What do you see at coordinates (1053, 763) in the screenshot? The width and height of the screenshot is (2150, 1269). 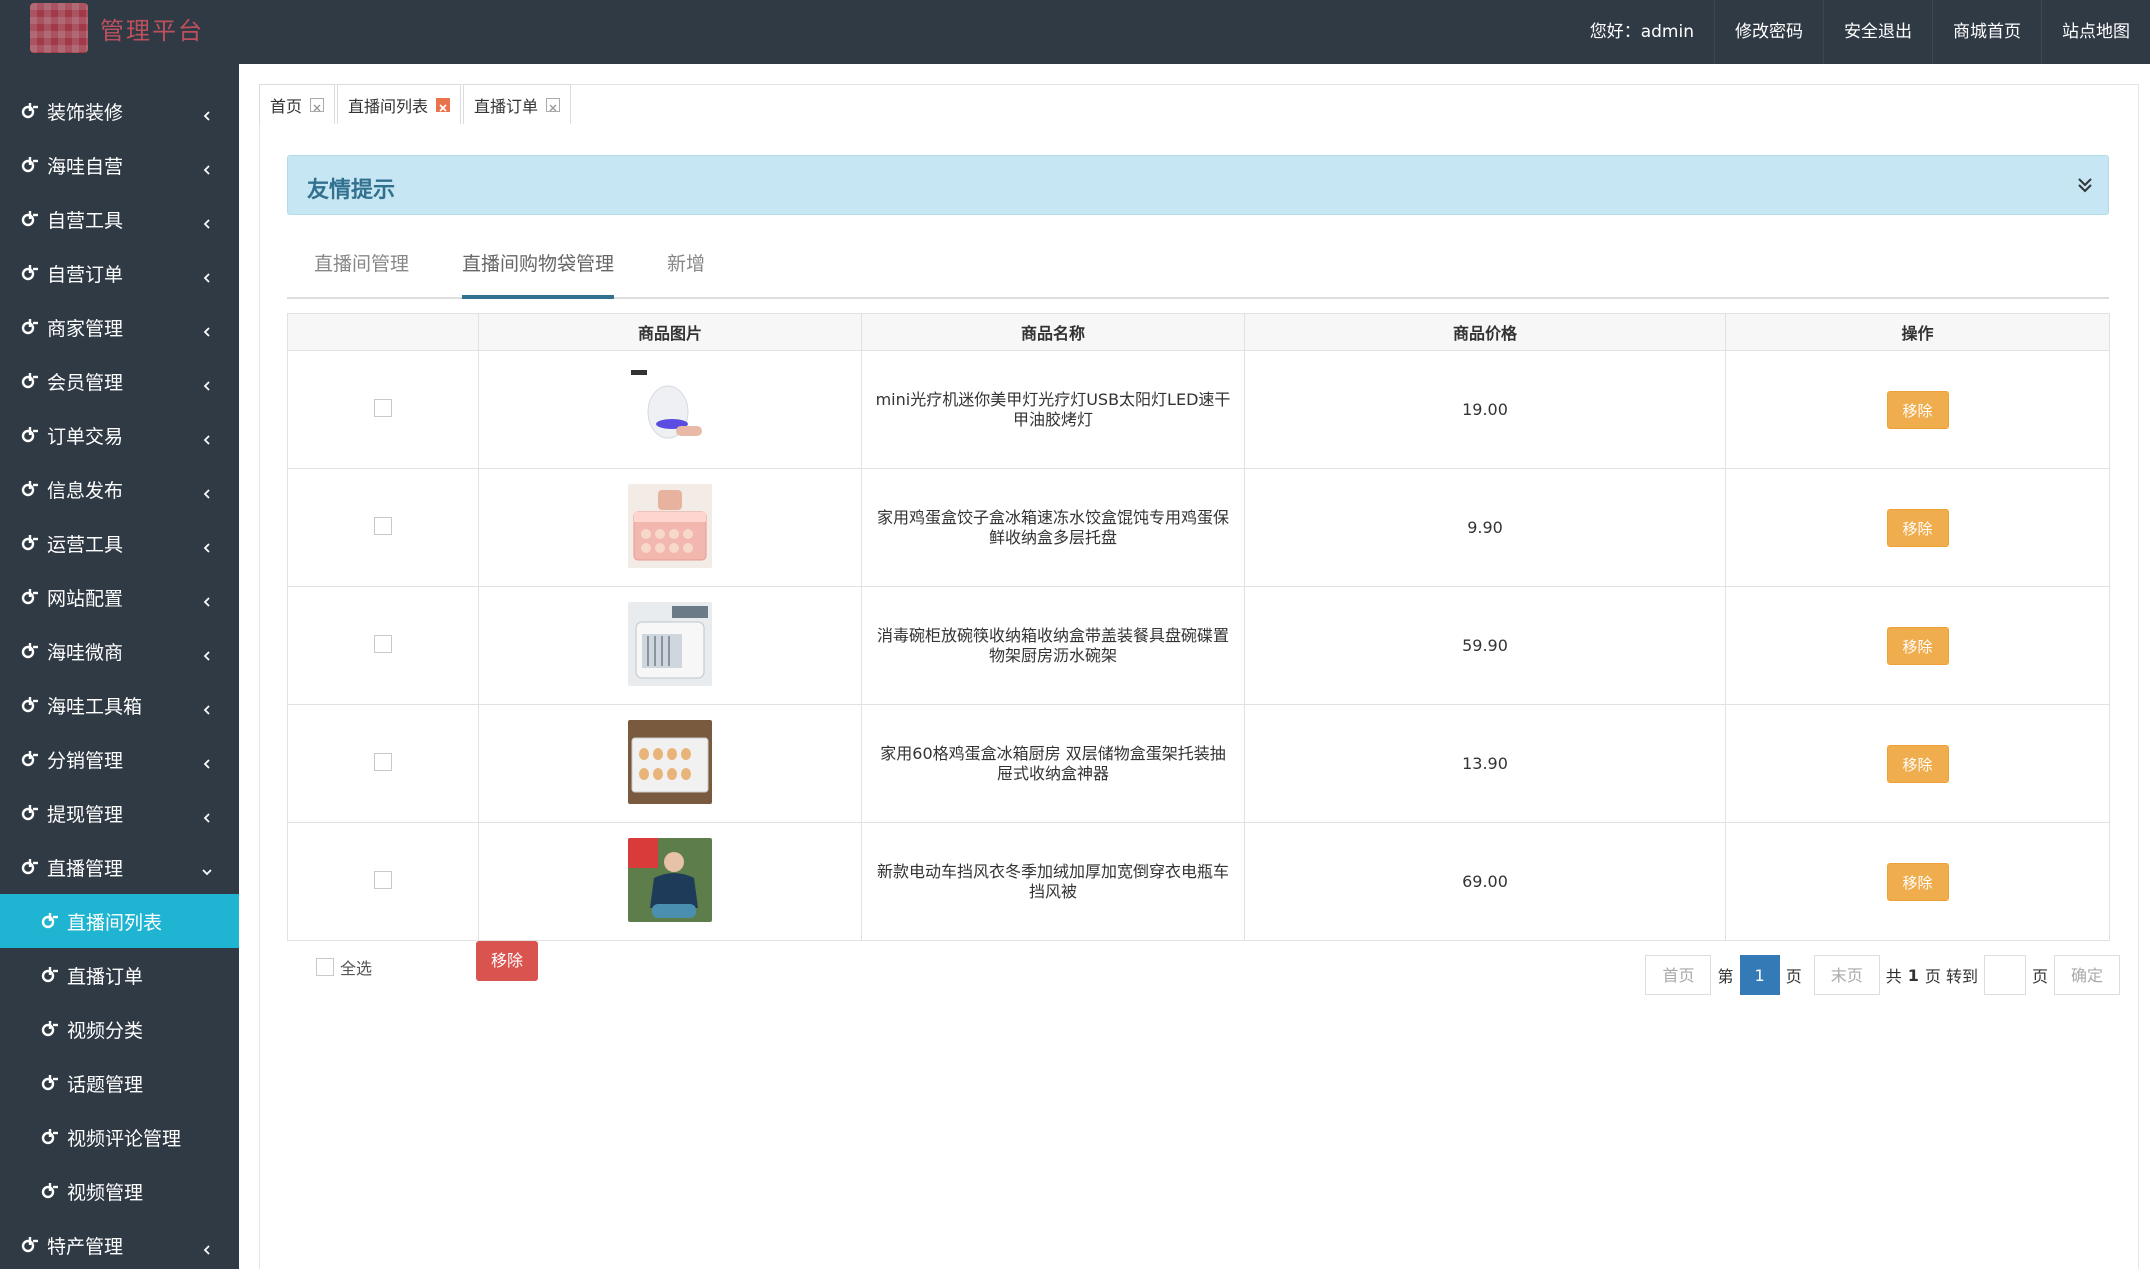 I see `product-name: 家用60格鸡蛋盒冰箱厨房 双层储物盒蛋架托装抽屉式收纳盒神器` at bounding box center [1053, 763].